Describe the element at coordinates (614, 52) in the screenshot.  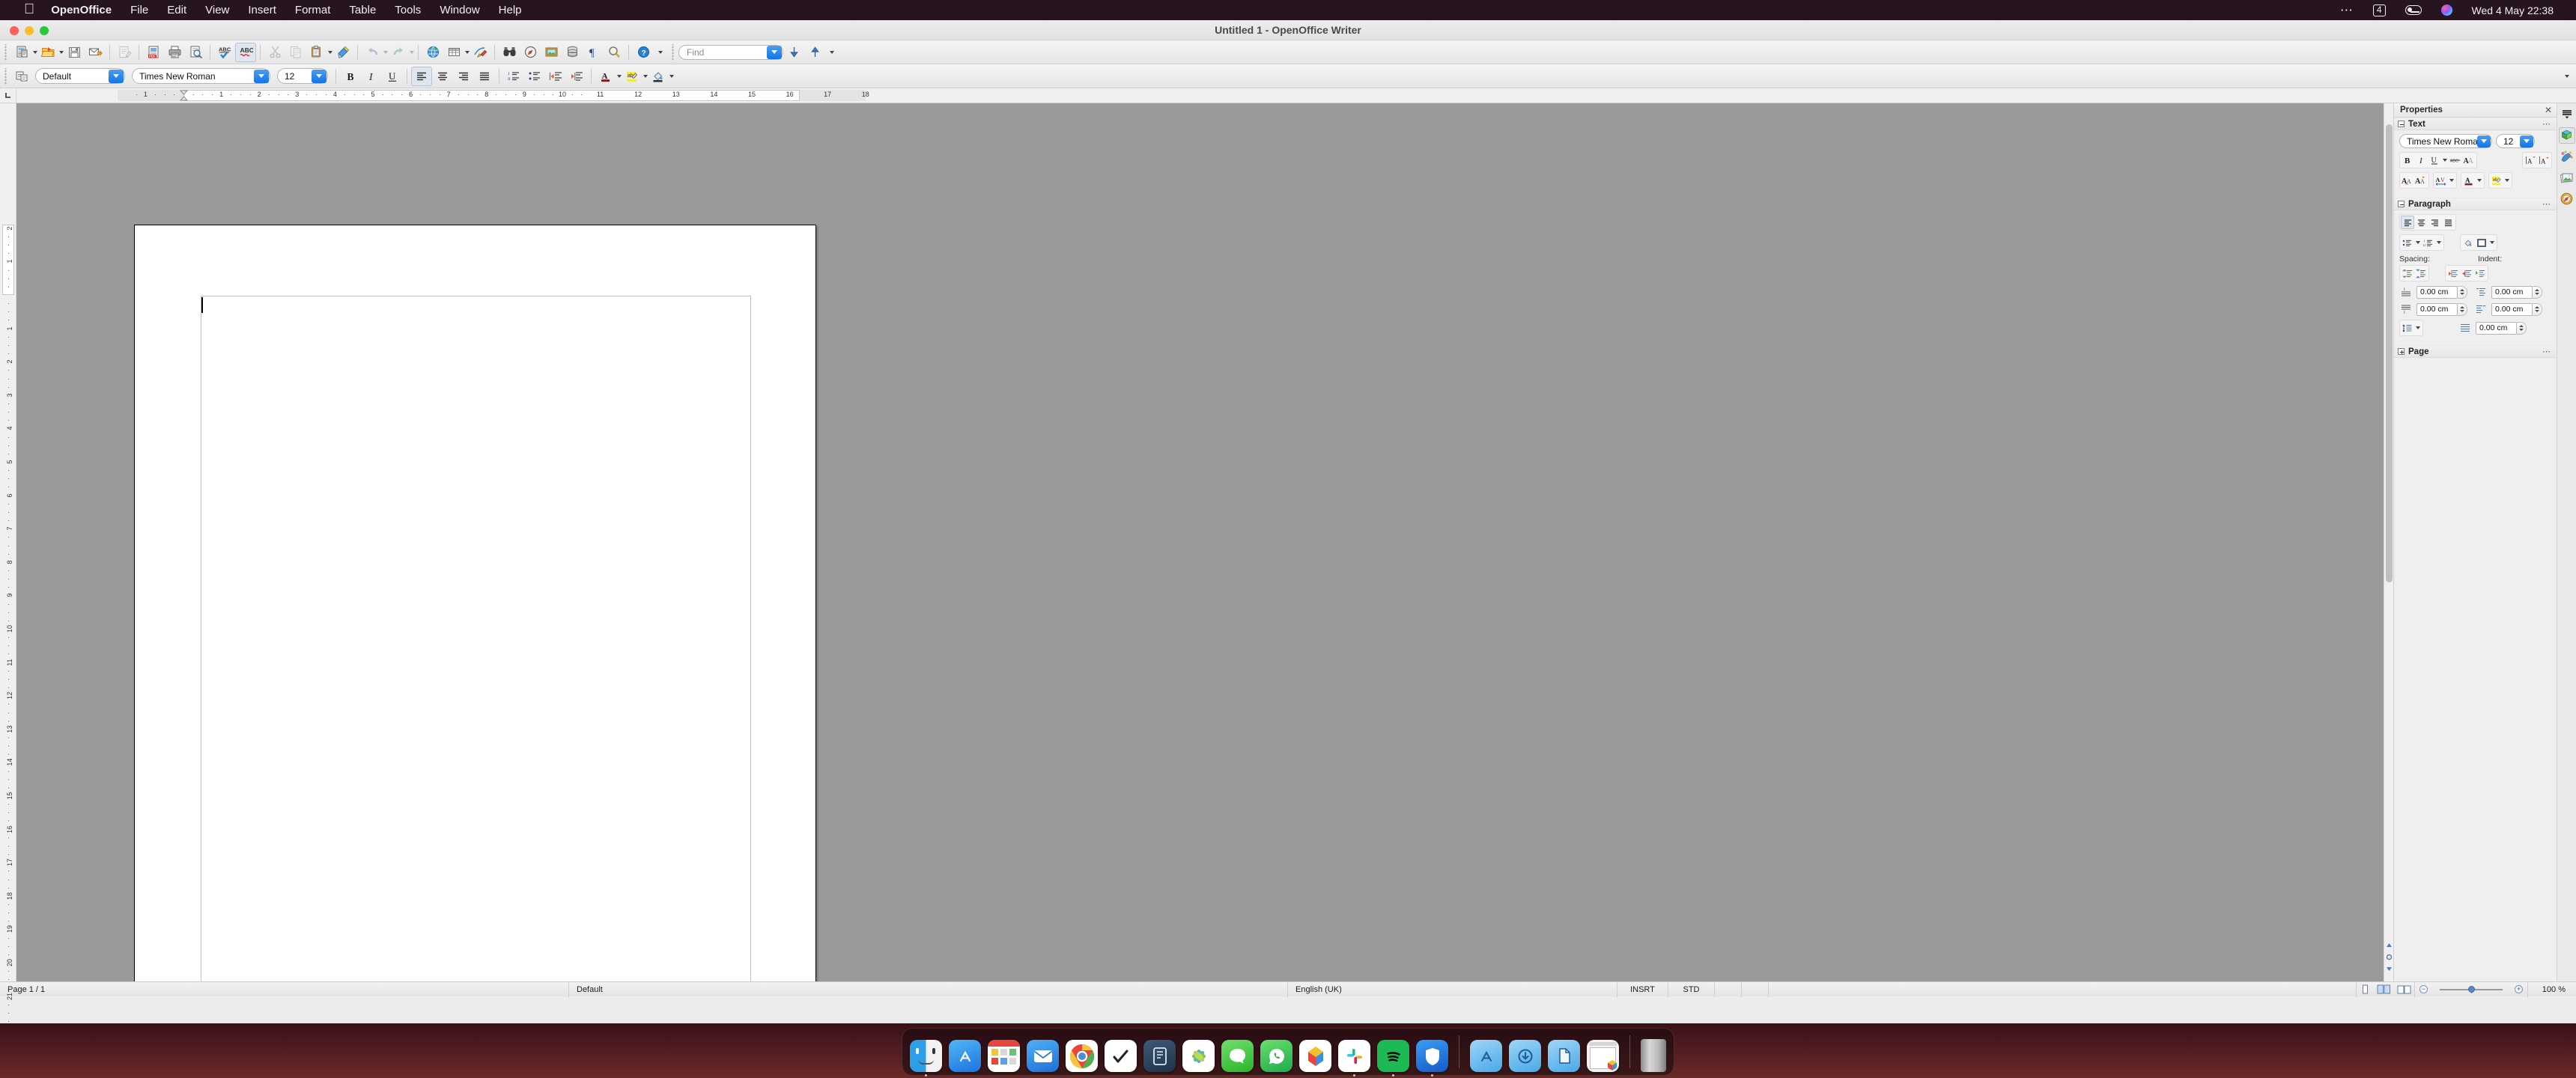
I see `zoom-button` at that location.